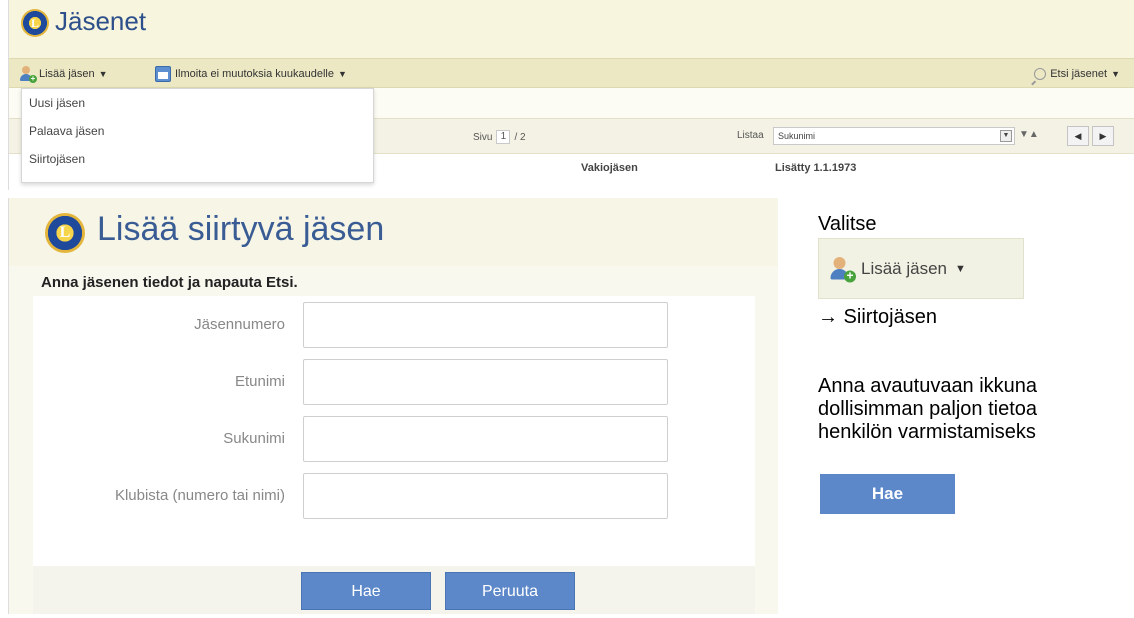  I want to click on sort-select: Sukunimi ▼, so click(894, 136).